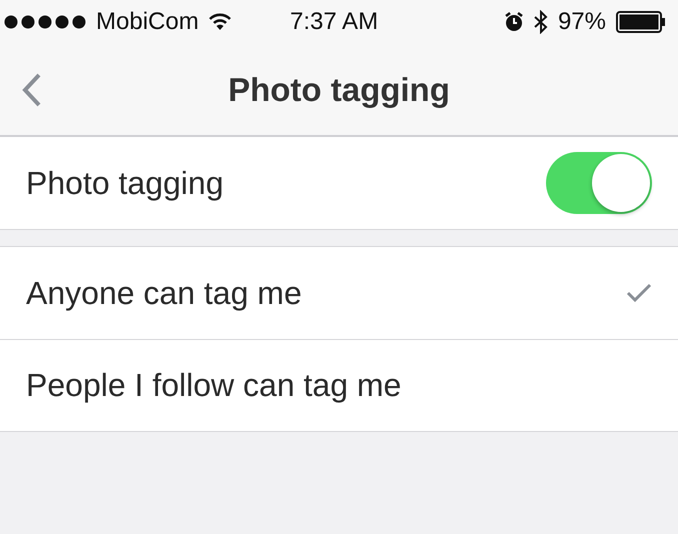 This screenshot has width=678, height=534. I want to click on alarm-clock-icon, so click(514, 22).